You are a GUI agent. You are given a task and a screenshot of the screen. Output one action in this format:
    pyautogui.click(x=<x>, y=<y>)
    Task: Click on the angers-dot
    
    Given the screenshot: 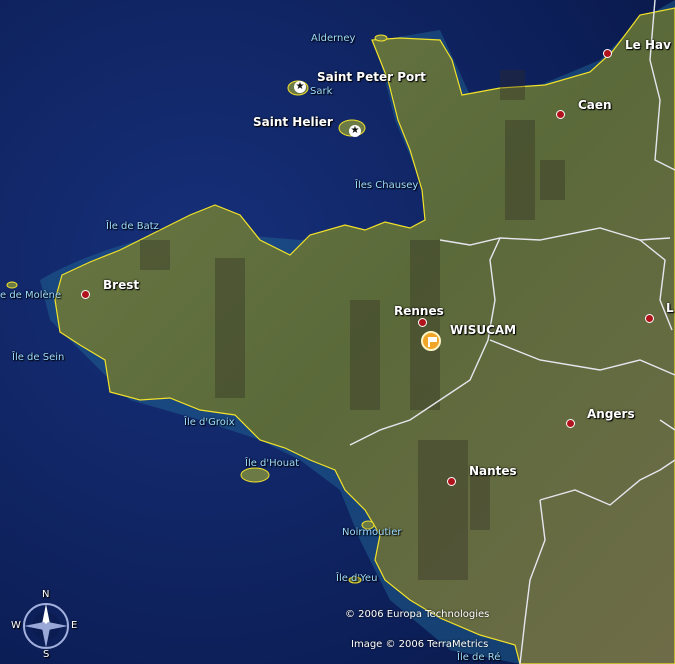 What is the action you would take?
    pyautogui.click(x=570, y=423)
    